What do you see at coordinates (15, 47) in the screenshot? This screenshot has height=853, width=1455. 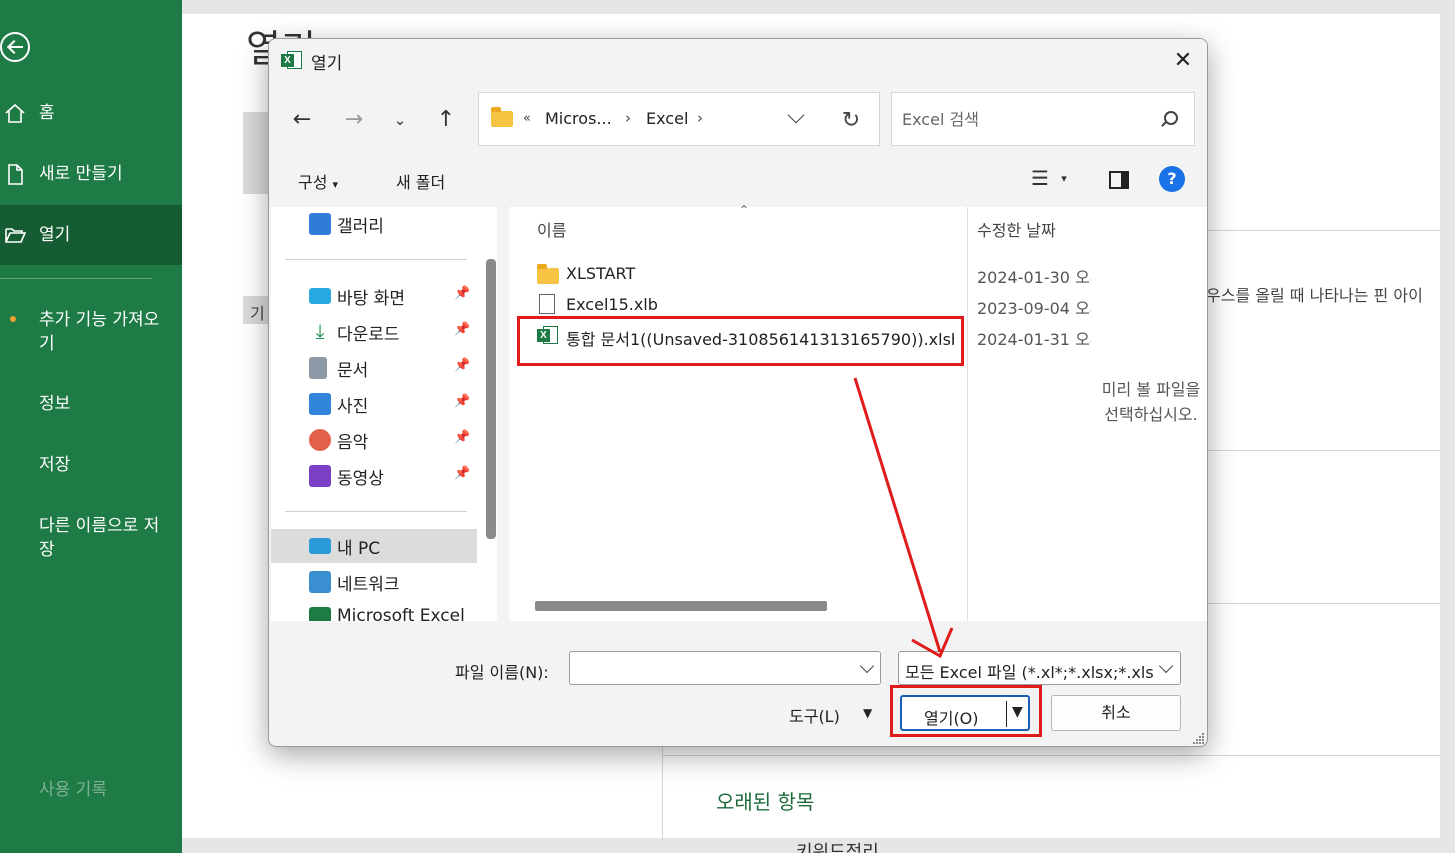 I see `back-arrow-icon` at bounding box center [15, 47].